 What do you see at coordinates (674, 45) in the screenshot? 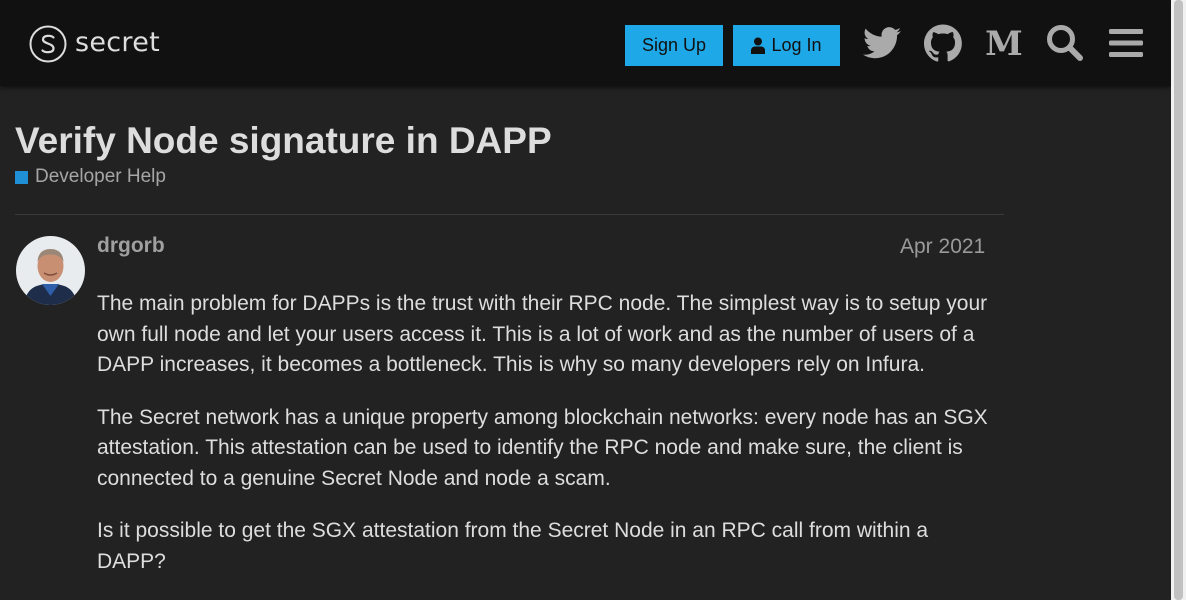
I see `sign-up-button: Sign Up` at bounding box center [674, 45].